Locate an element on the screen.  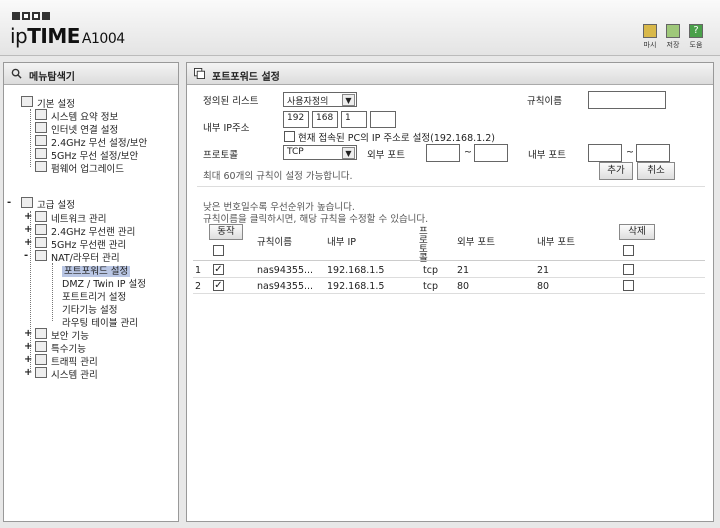
col-header-internal-ip: 내부 IP is located at coordinates (342, 242).